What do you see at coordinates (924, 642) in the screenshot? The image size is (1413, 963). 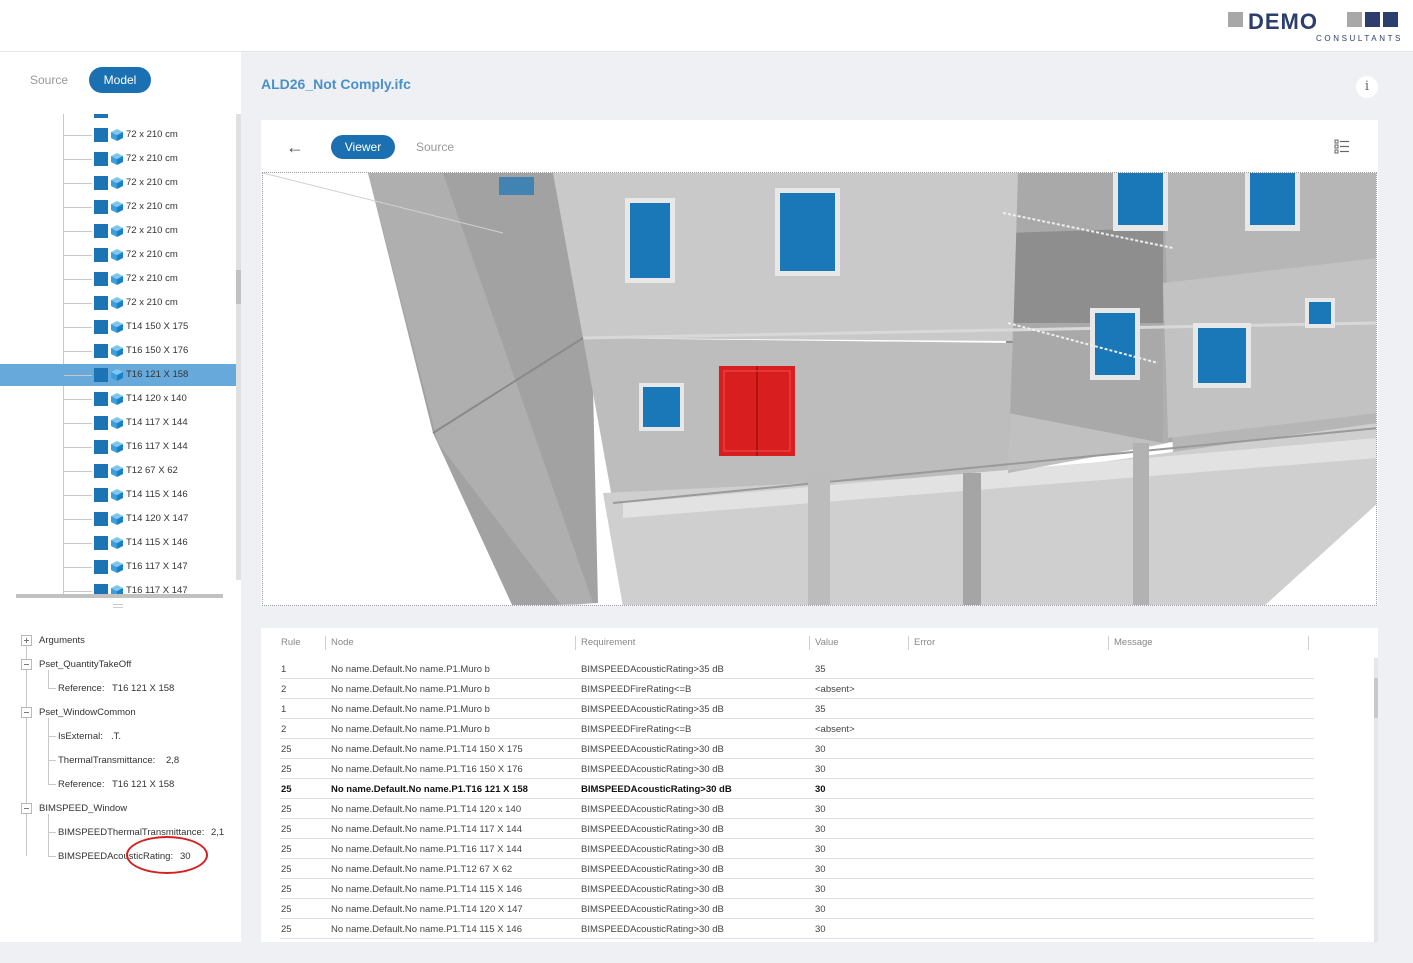 I see `col-header-error: Error` at bounding box center [924, 642].